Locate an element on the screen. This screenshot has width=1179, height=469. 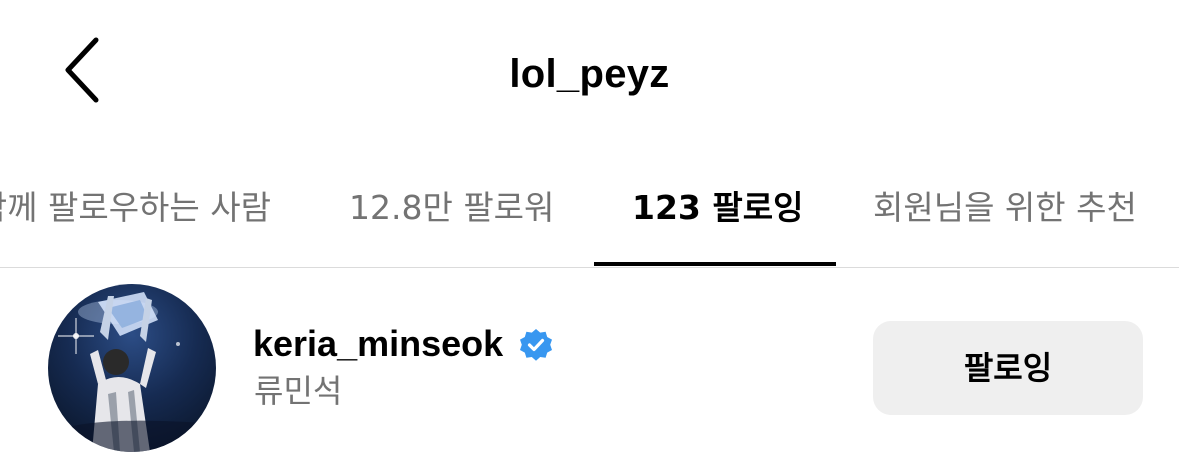
tab-mutual-followers: 함께 팔로우하는 사람 is located at coordinates (135, 208).